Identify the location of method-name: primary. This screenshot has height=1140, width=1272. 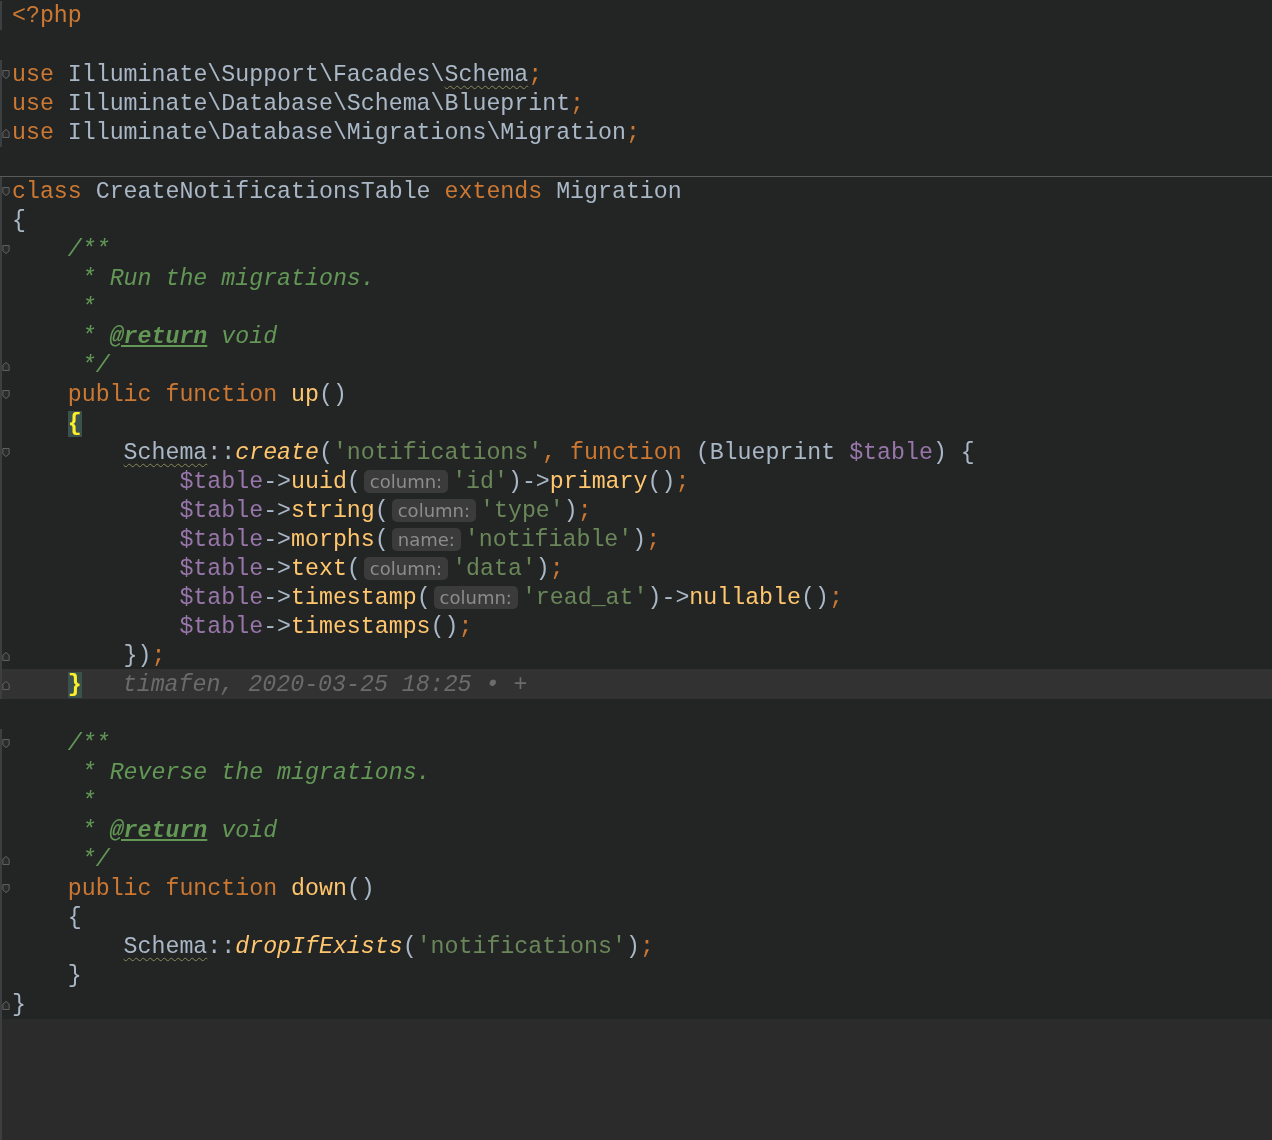
(598, 481).